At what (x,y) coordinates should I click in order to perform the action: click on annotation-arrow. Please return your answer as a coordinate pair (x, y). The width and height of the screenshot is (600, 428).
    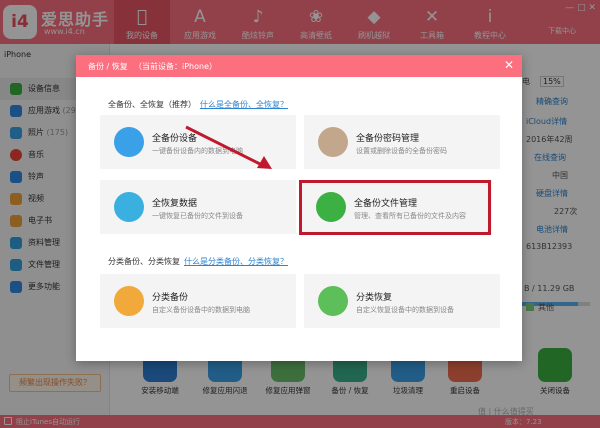
    Looking at the image, I should click on (228, 147).